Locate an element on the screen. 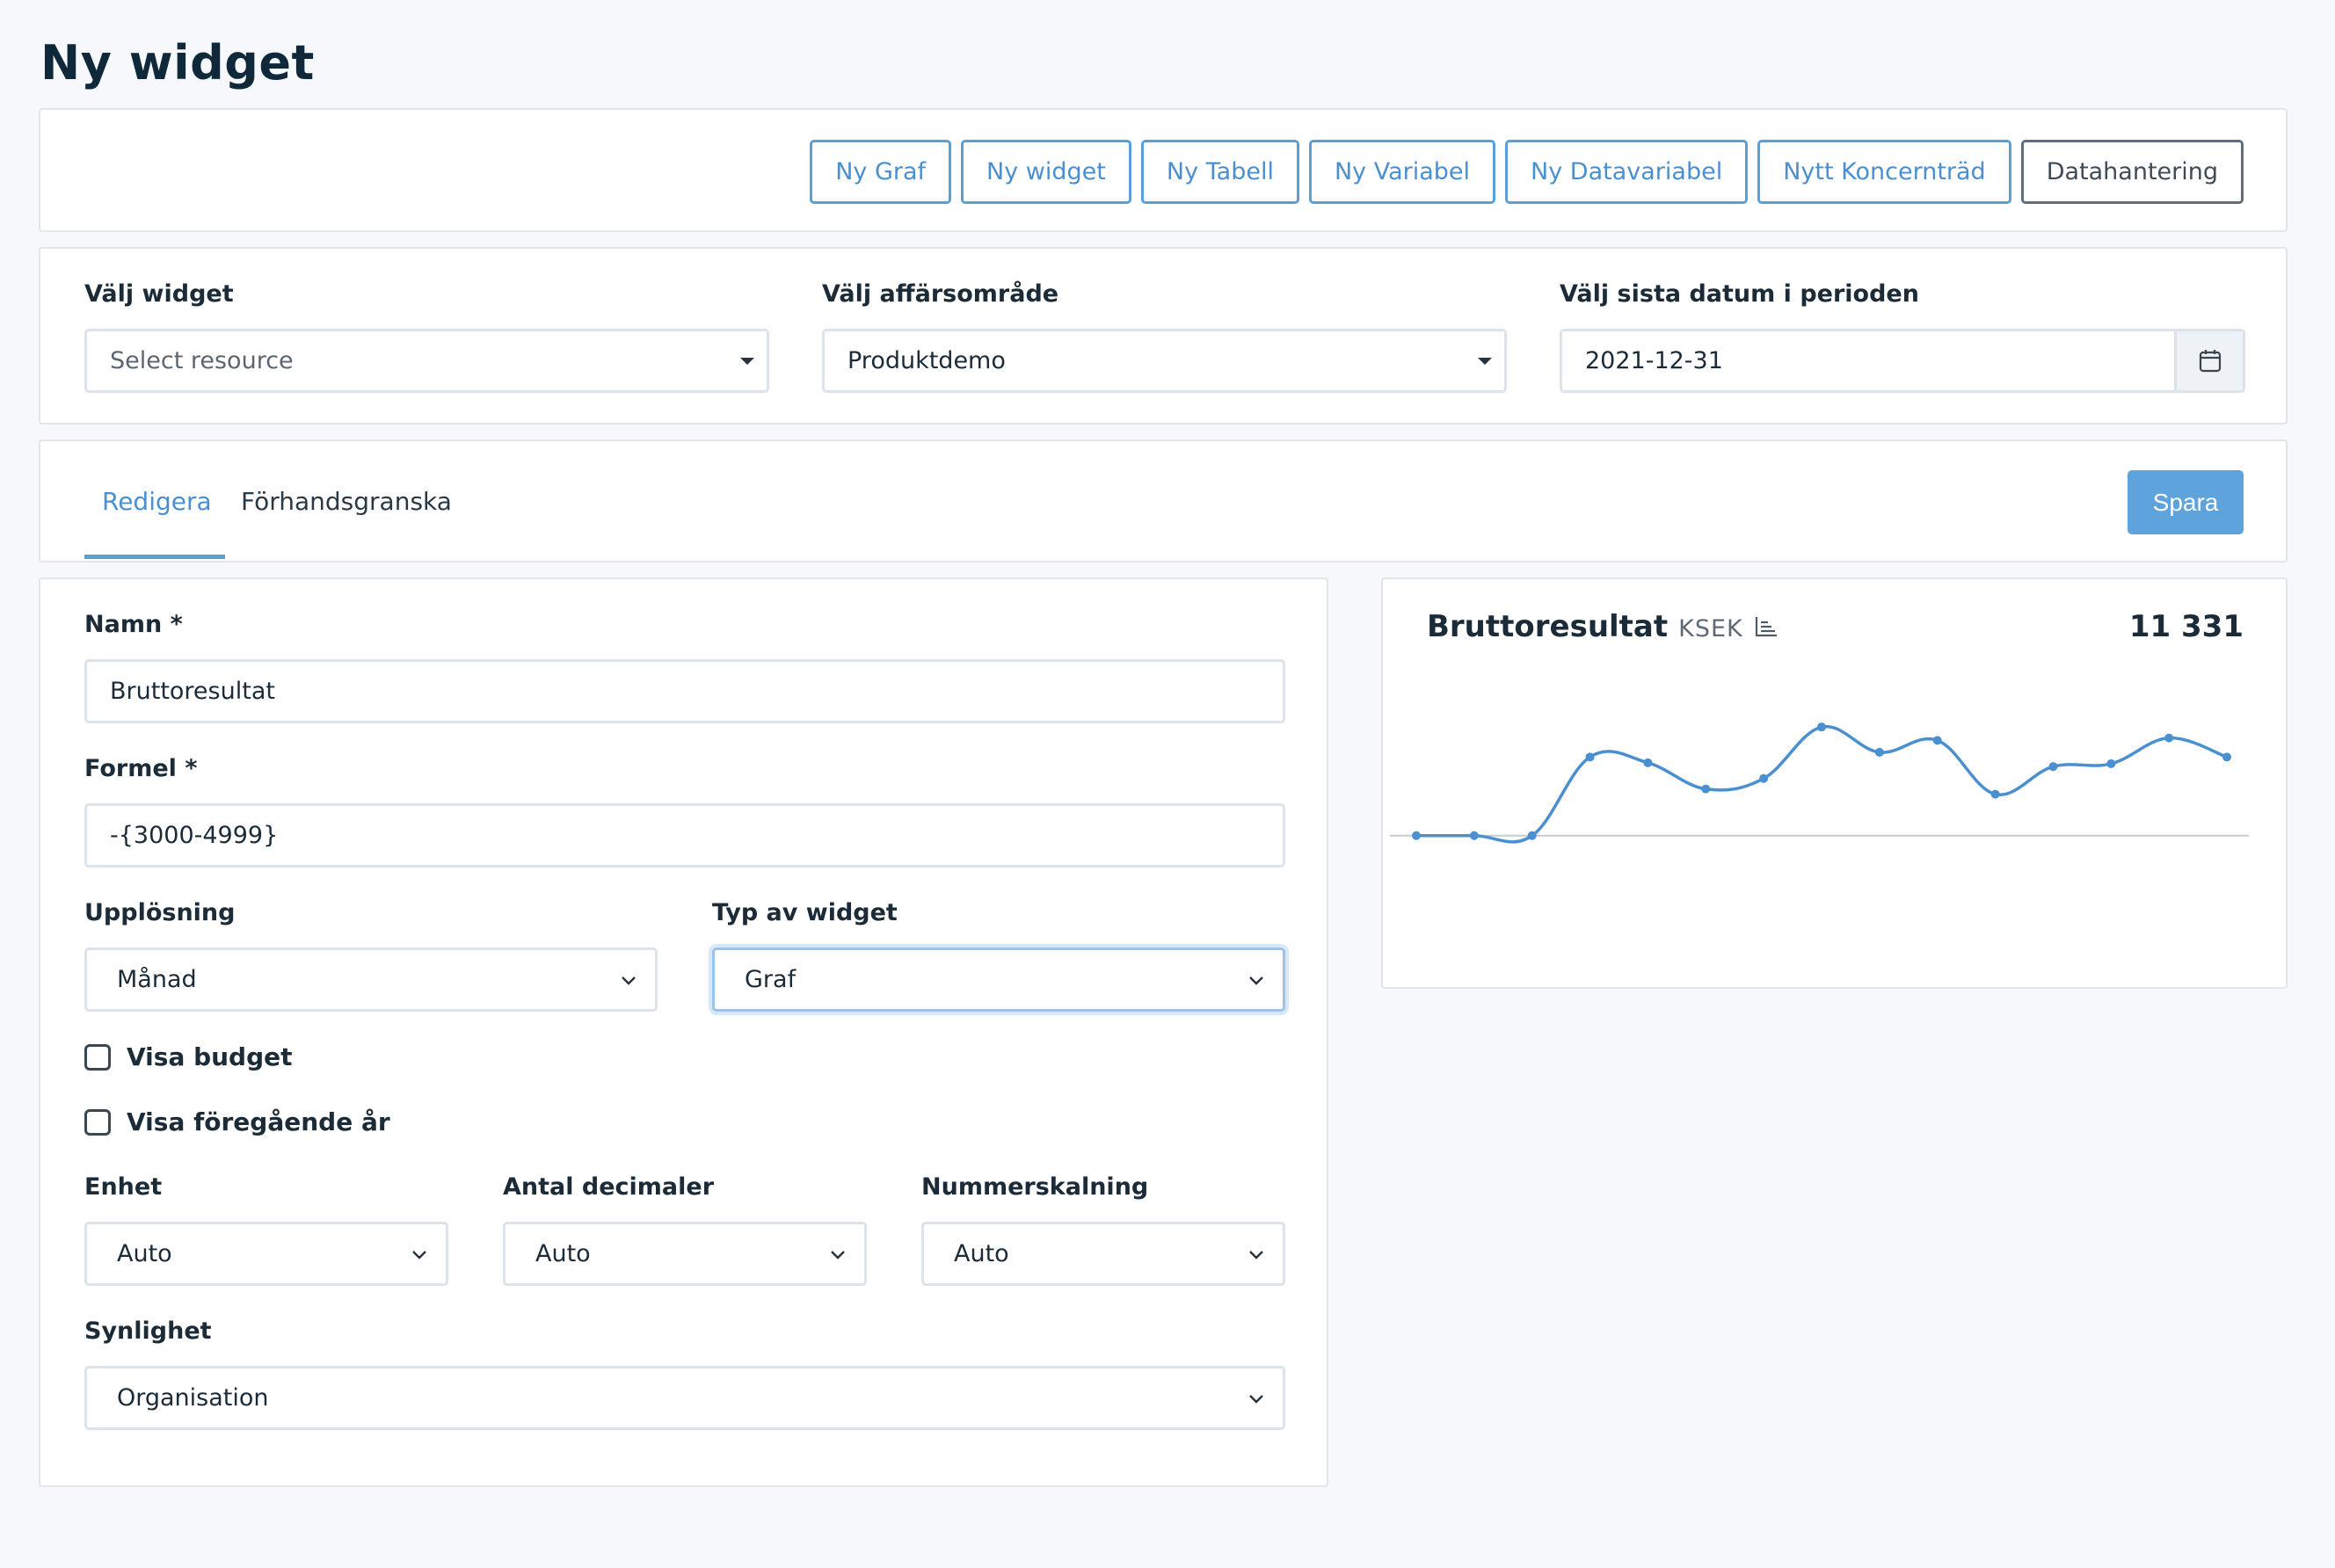  resolution-value: Månad is located at coordinates (157, 979).